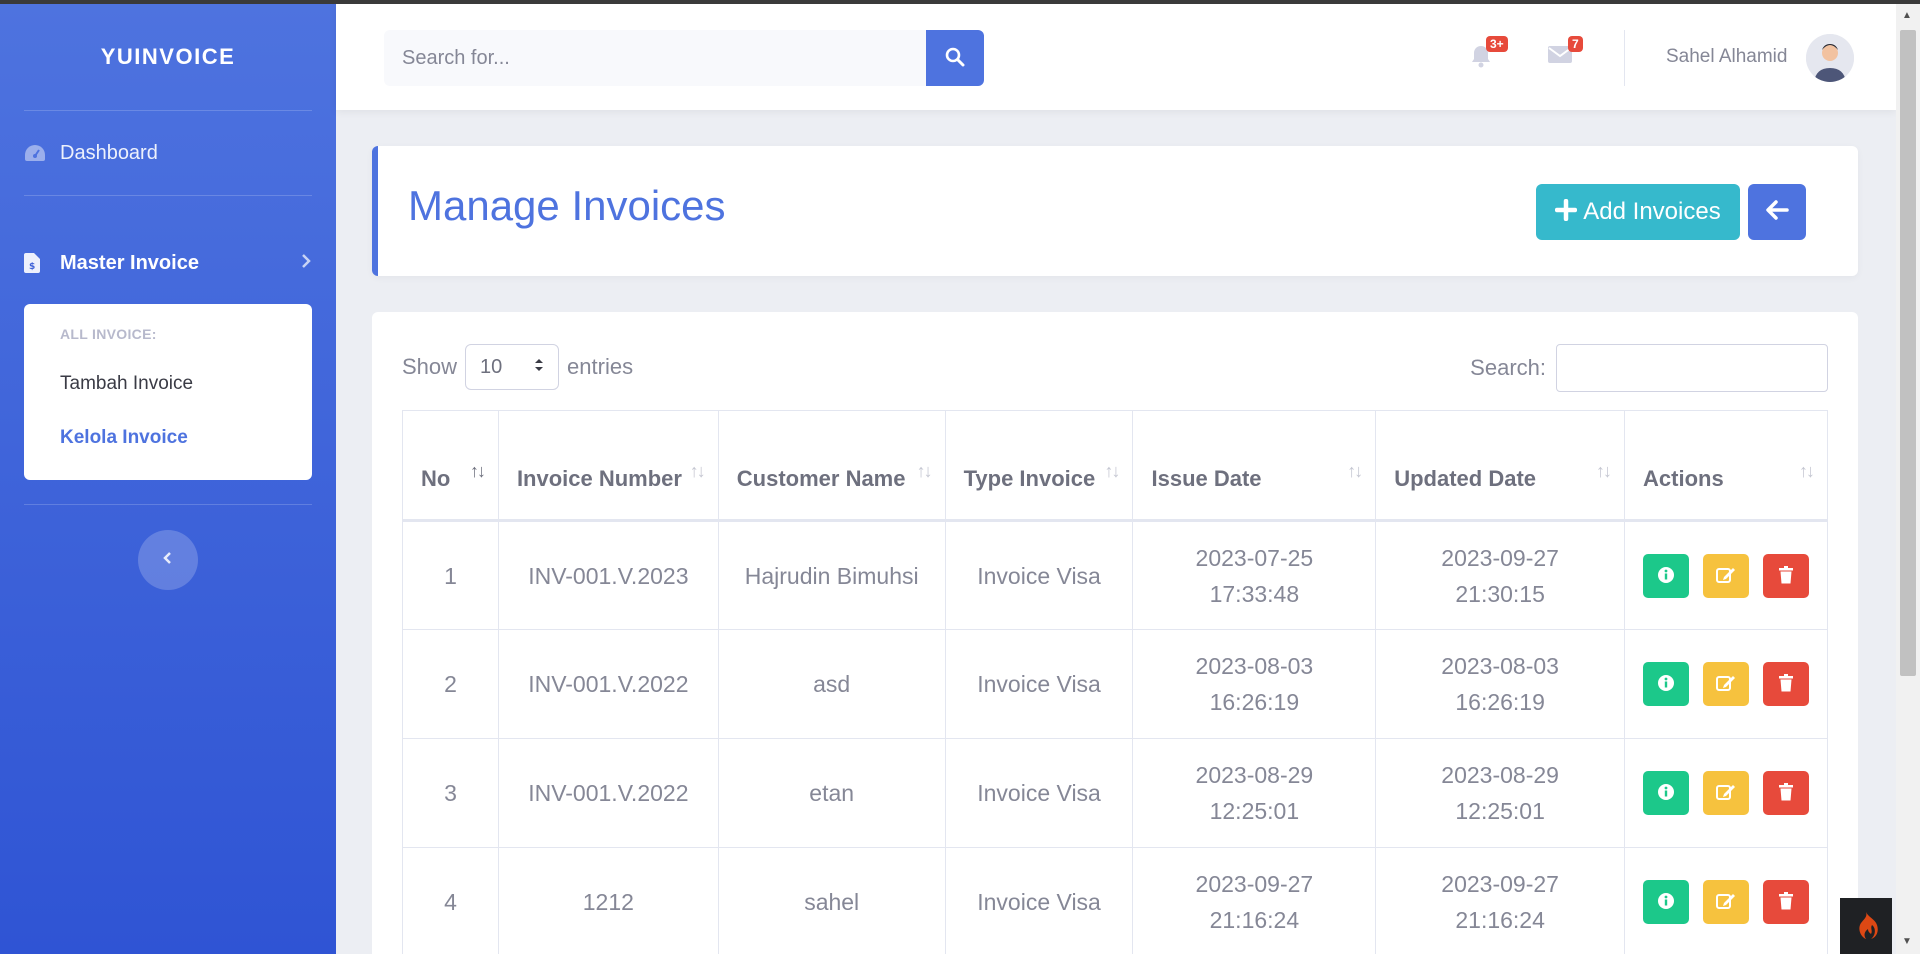  What do you see at coordinates (539, 367) in the screenshot?
I see `select-arrows-icon` at bounding box center [539, 367].